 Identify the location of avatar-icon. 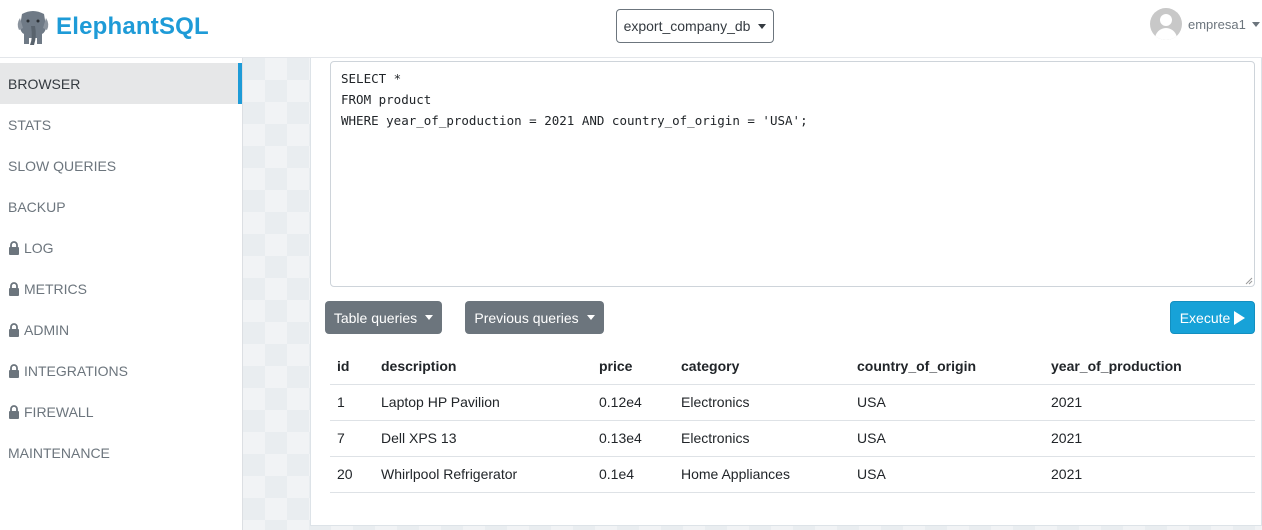
(1166, 24).